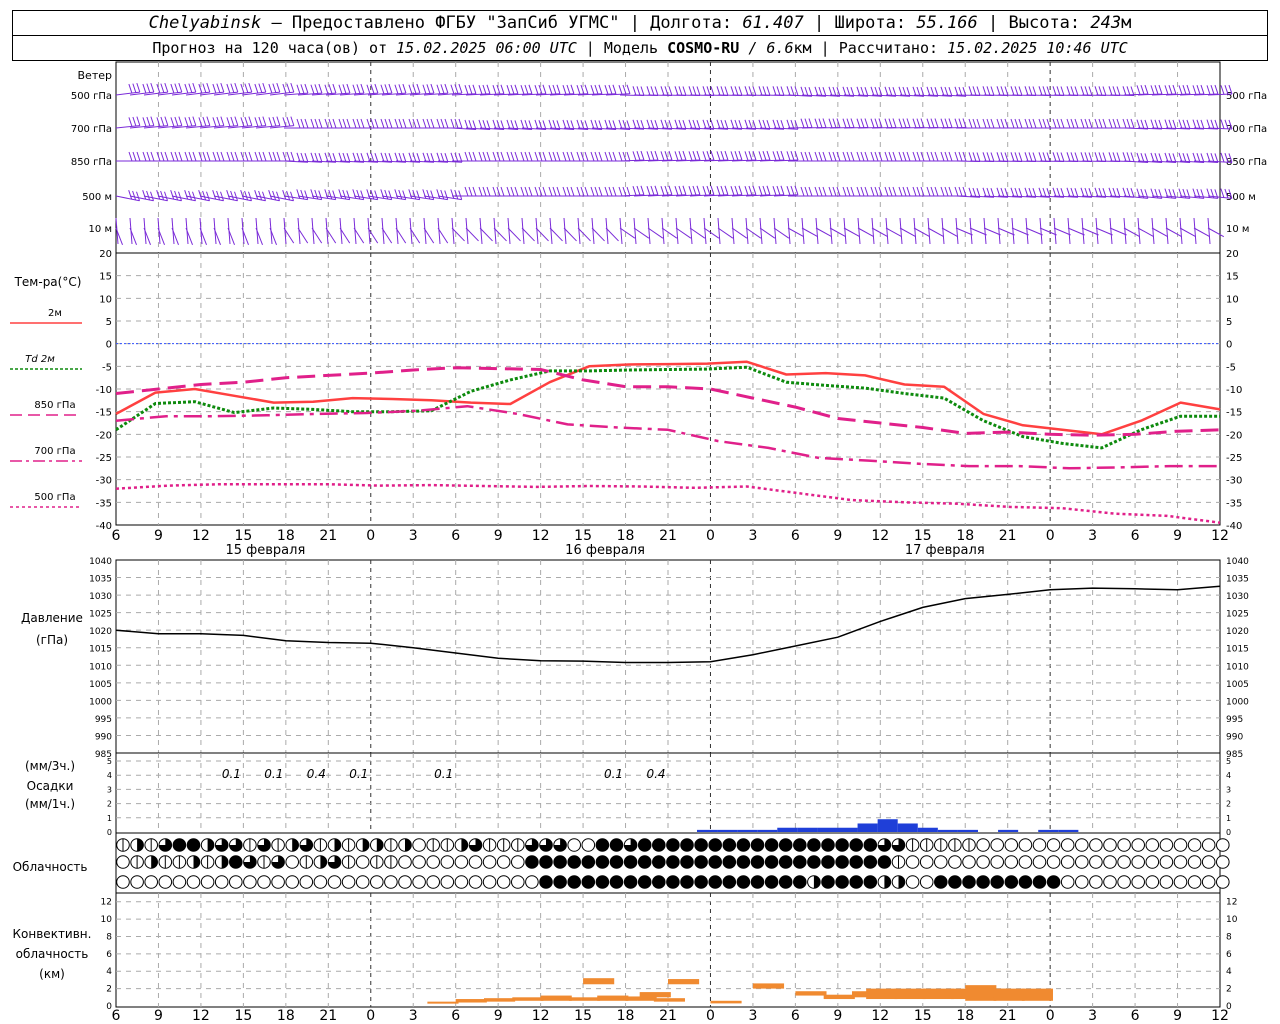 This screenshot has height=1024, width=1280. Describe the element at coordinates (955, 882) in the screenshot. I see `cloud-fill-full` at that location.